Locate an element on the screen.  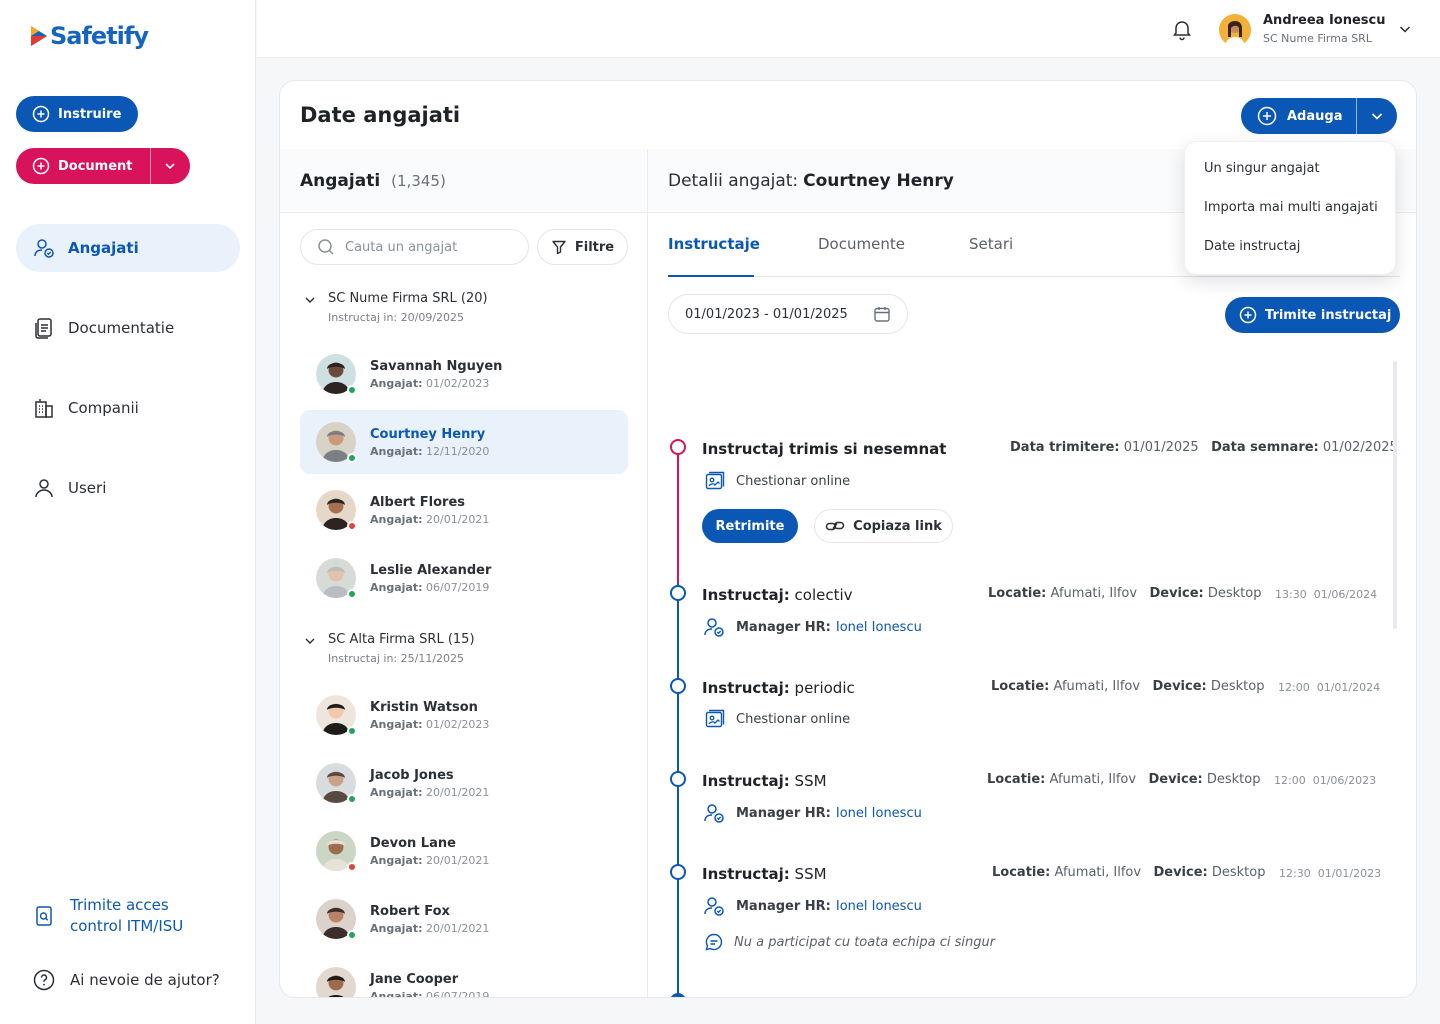
filter-label: Filtre is located at coordinates (594, 247).